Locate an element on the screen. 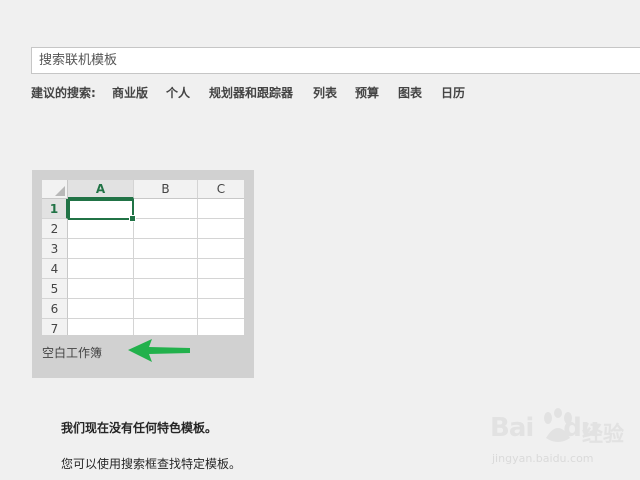 Image resolution: width=640 pixels, height=480 pixels. suggestion-link-planners: 规划器和跟踪器 is located at coordinates (251, 93).